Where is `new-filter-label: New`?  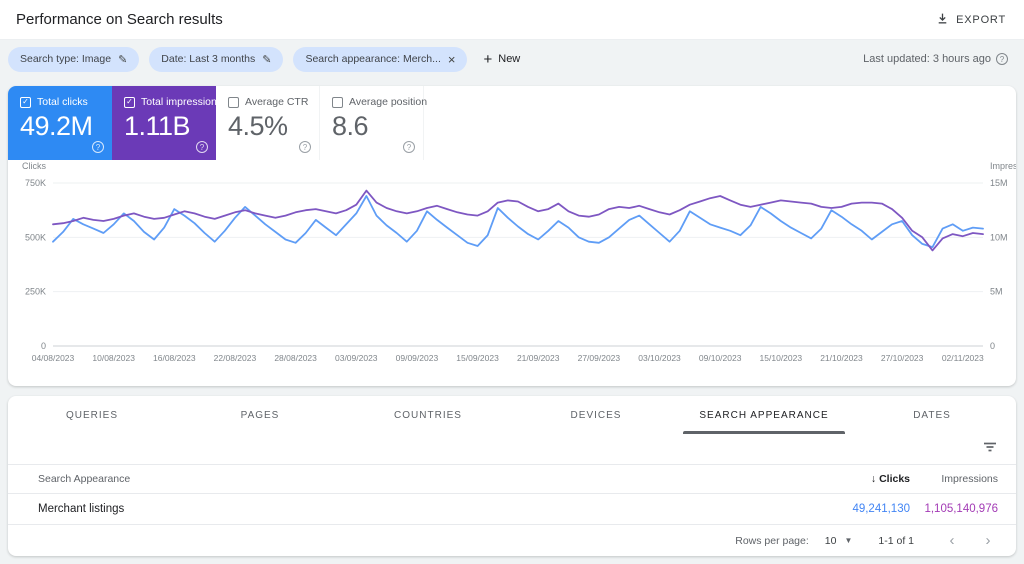
new-filter-label: New is located at coordinates (509, 59).